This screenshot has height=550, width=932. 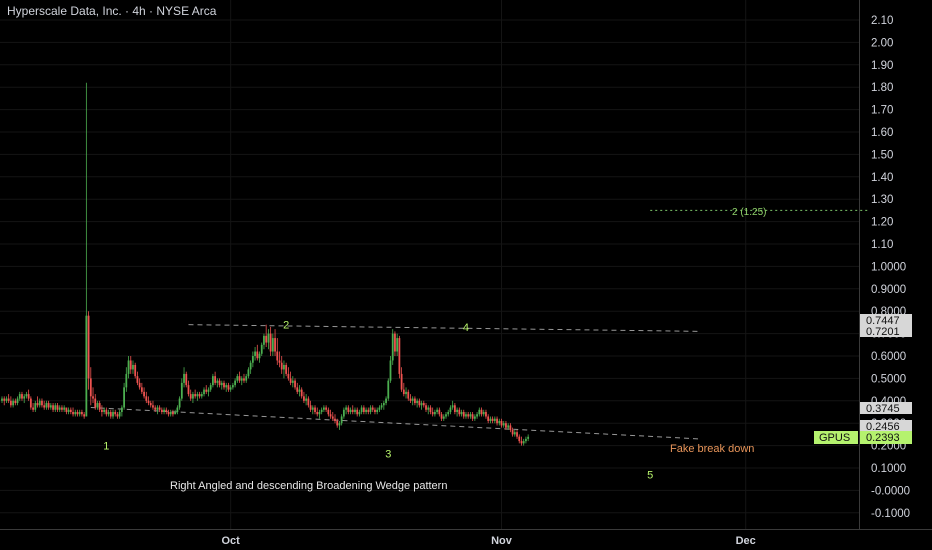 What do you see at coordinates (882, 223) in the screenshot?
I see `y-tick-label: 1.20` at bounding box center [882, 223].